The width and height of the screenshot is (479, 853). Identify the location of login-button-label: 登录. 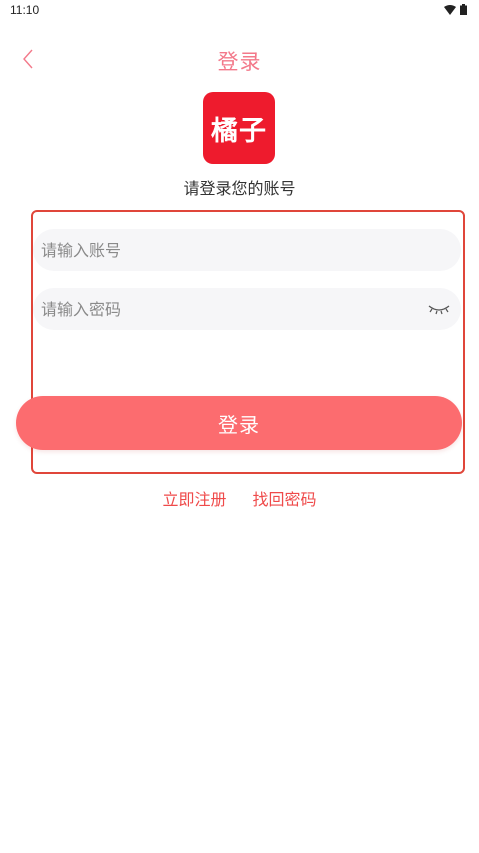
(239, 424).